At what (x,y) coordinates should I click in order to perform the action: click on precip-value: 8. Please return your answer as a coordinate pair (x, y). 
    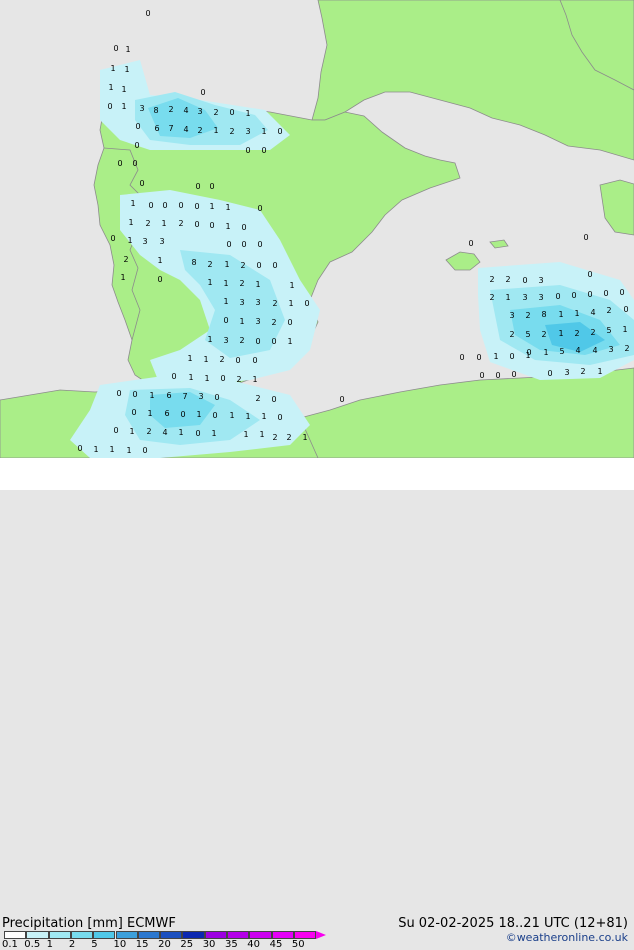
    Looking at the image, I should click on (193, 262).